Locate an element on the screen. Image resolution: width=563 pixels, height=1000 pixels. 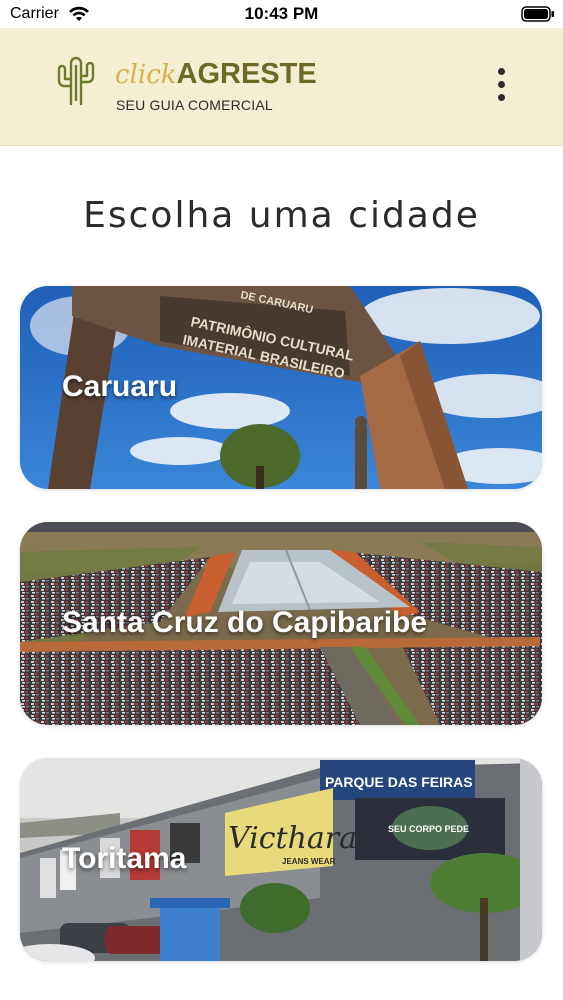
brand-logo: clickAGRESTE is located at coordinates (216, 74).